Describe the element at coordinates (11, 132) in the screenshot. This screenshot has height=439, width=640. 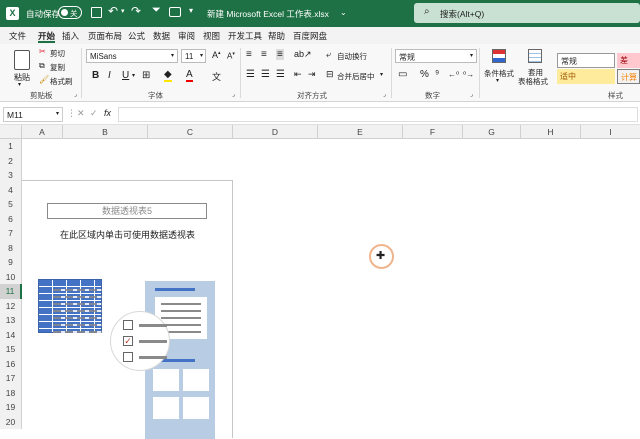
I see `select-all-corner` at that location.